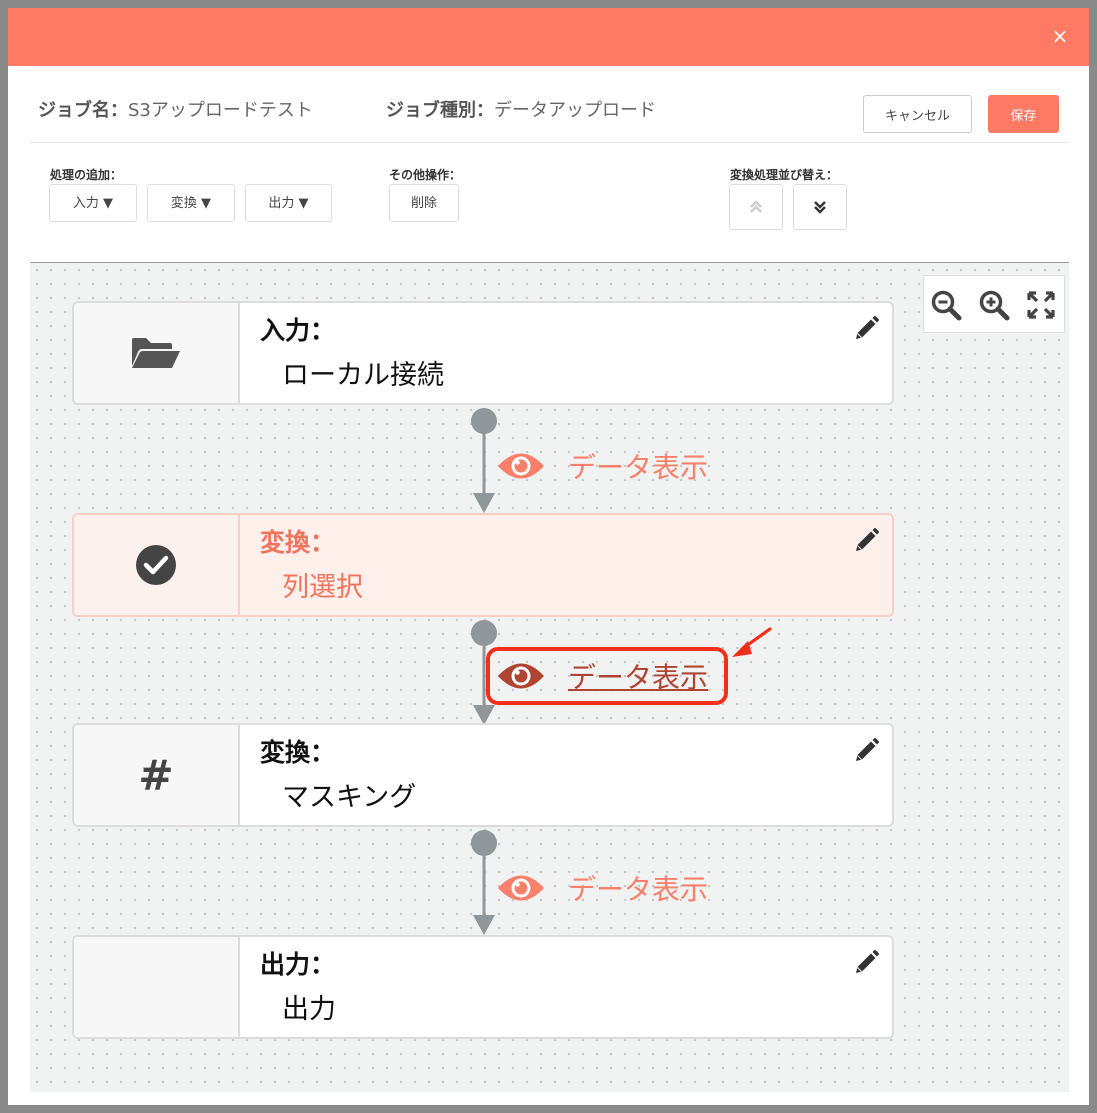  Describe the element at coordinates (309, 1009) in the screenshot. I see `node-name: 出力` at that location.